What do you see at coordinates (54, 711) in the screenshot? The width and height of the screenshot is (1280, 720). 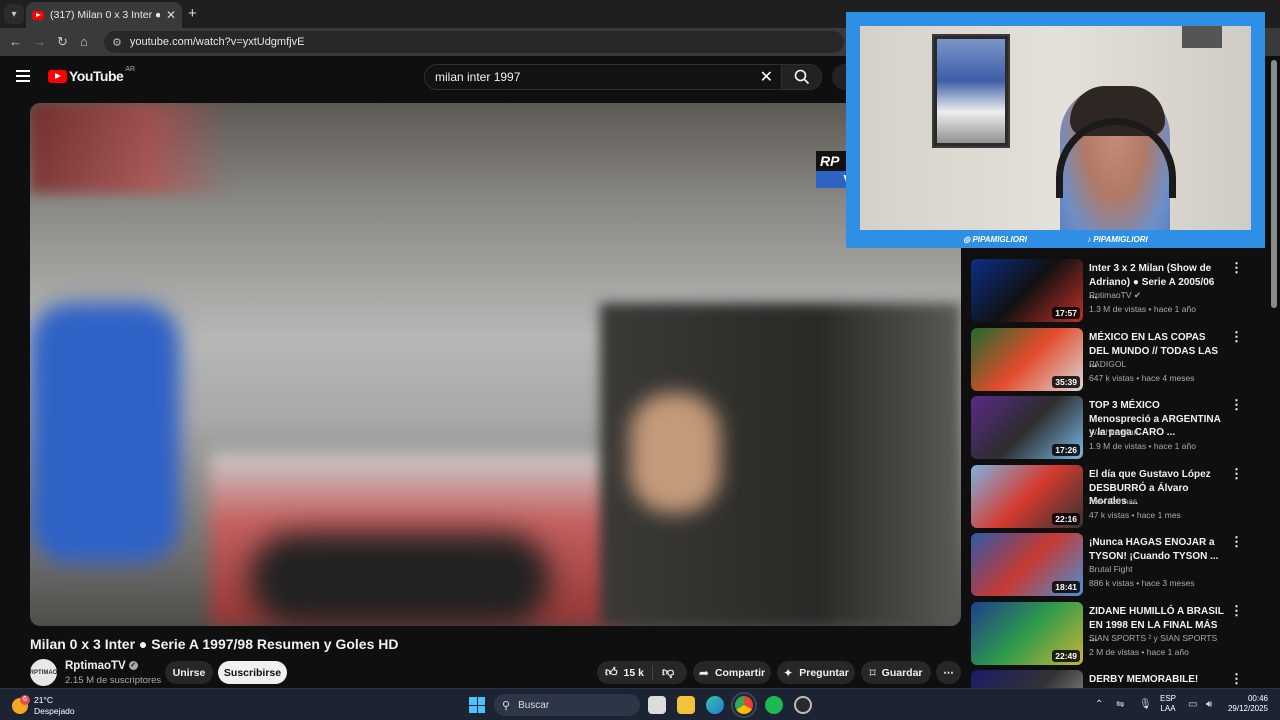 I see `weather-condition: Despejado` at bounding box center [54, 711].